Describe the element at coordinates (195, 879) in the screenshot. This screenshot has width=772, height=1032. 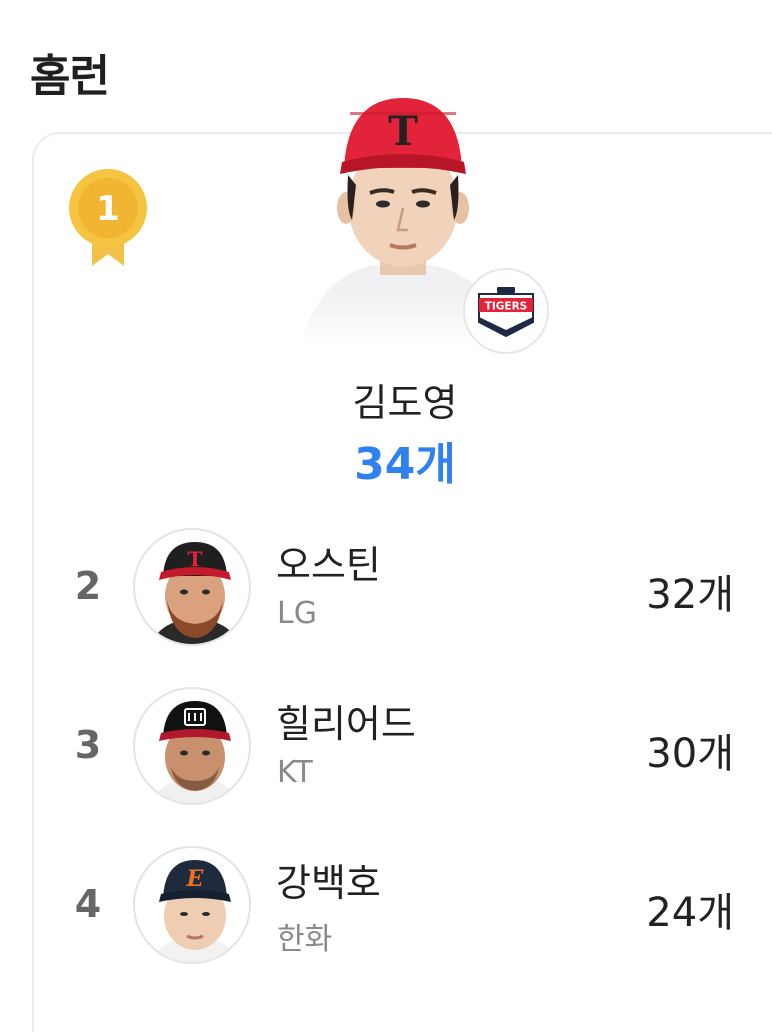
I see `svg-text: E` at that location.